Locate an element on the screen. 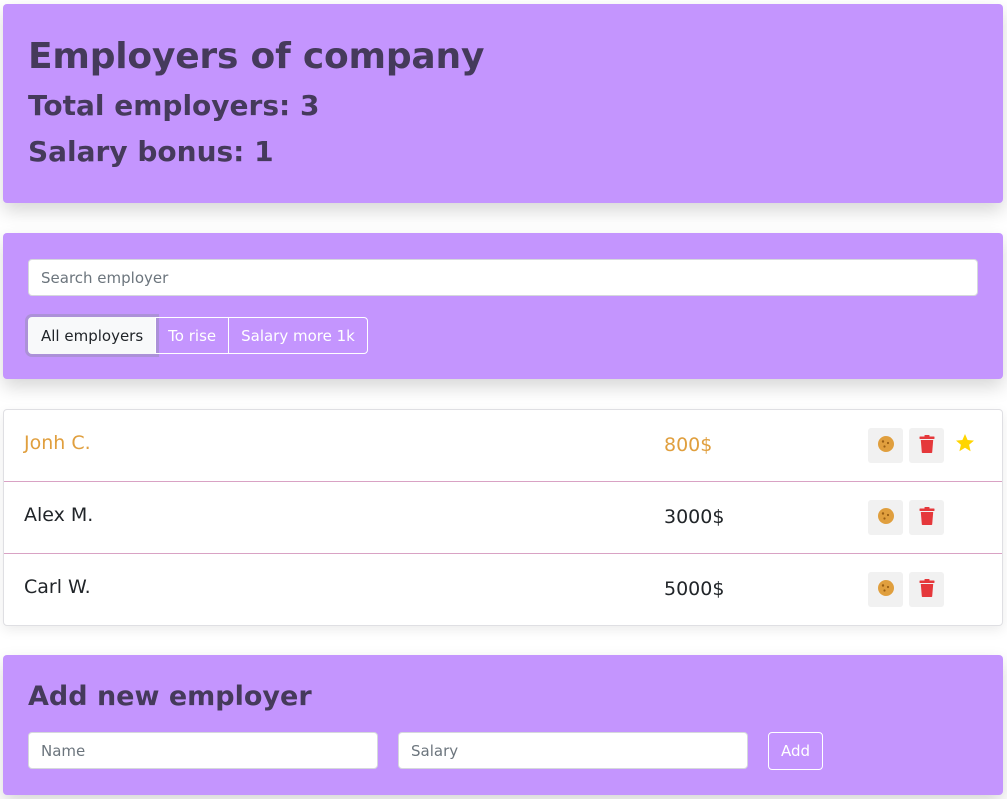  employee-row: Jonh C. is located at coordinates (503, 446).